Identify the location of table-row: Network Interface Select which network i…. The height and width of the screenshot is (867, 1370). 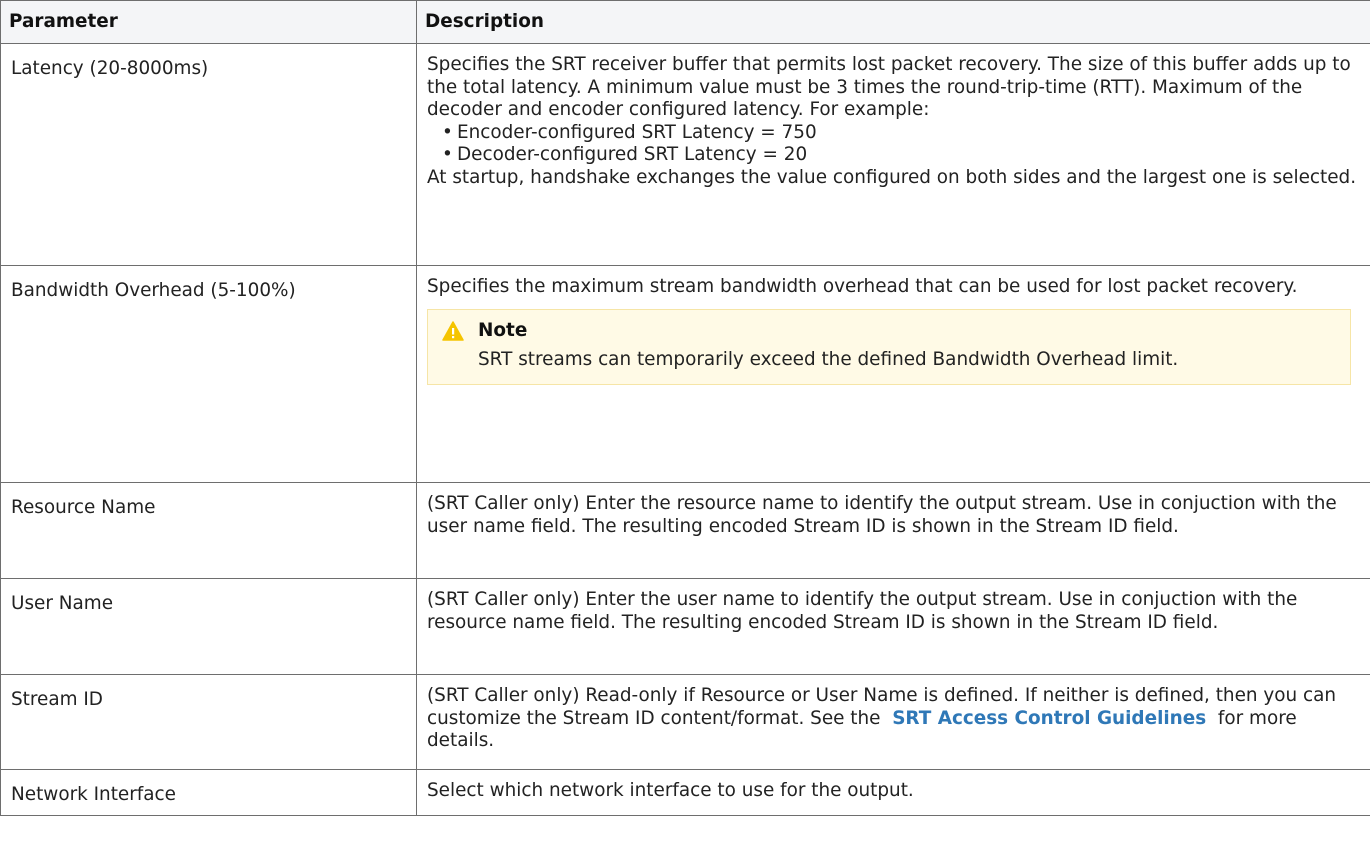
(685, 792).